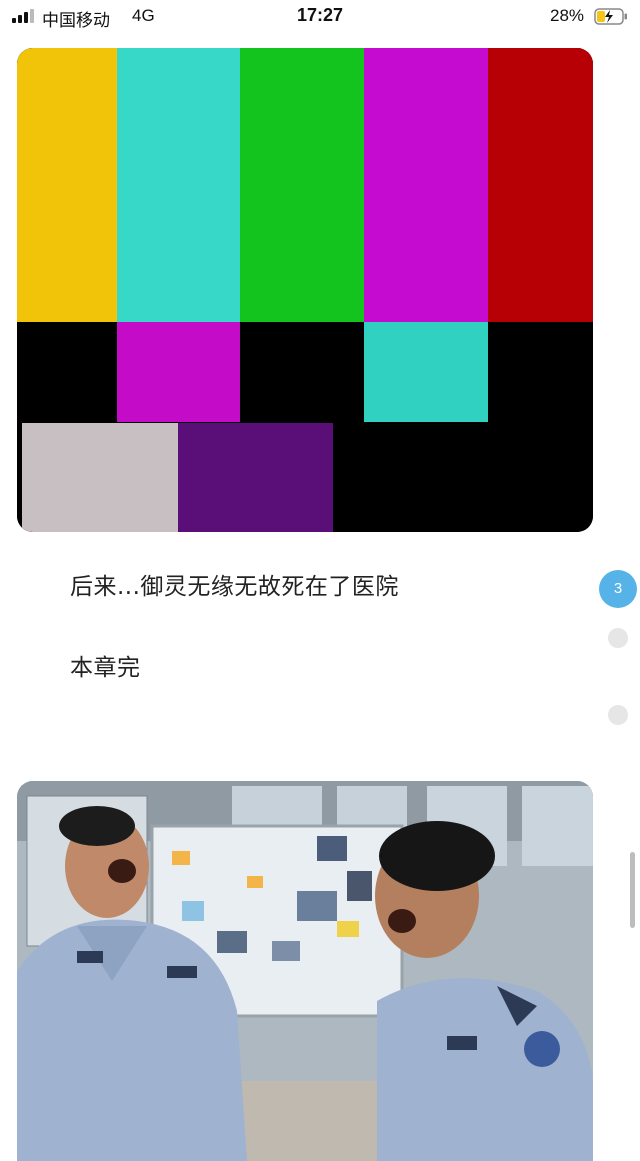 This screenshot has height=1161, width=640. I want to click on pager-current-page: 3, so click(618, 589).